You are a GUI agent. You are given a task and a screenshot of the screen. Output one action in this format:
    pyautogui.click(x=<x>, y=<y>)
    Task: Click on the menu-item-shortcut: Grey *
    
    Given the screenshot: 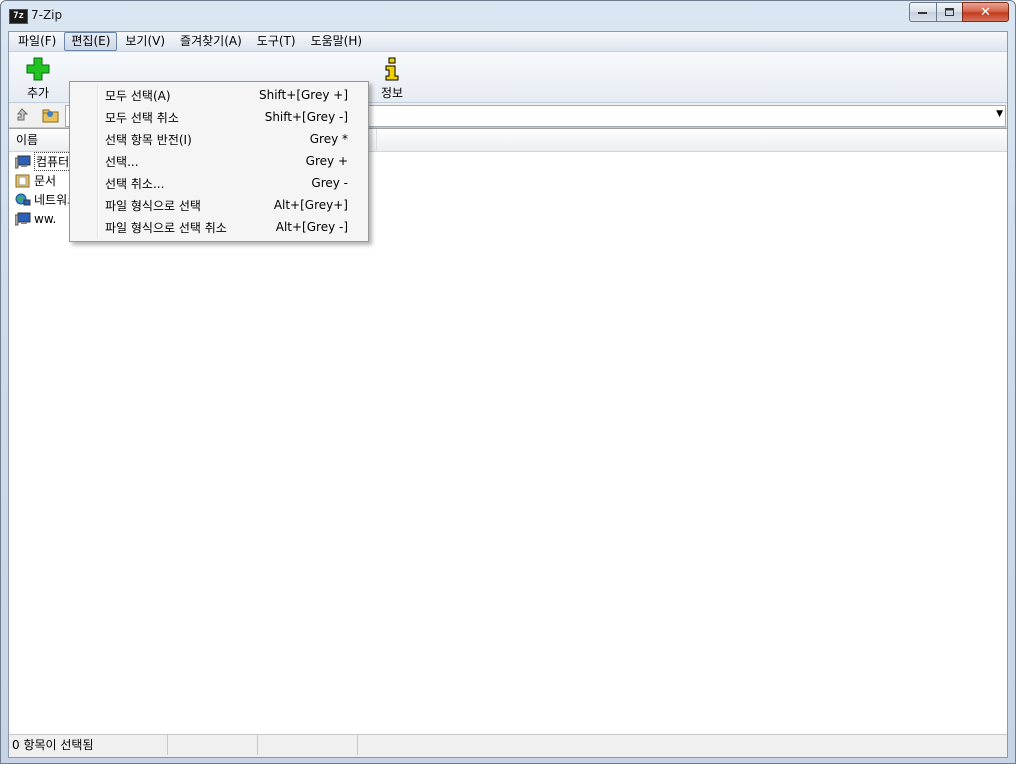 What is the action you would take?
    pyautogui.click(x=328, y=139)
    